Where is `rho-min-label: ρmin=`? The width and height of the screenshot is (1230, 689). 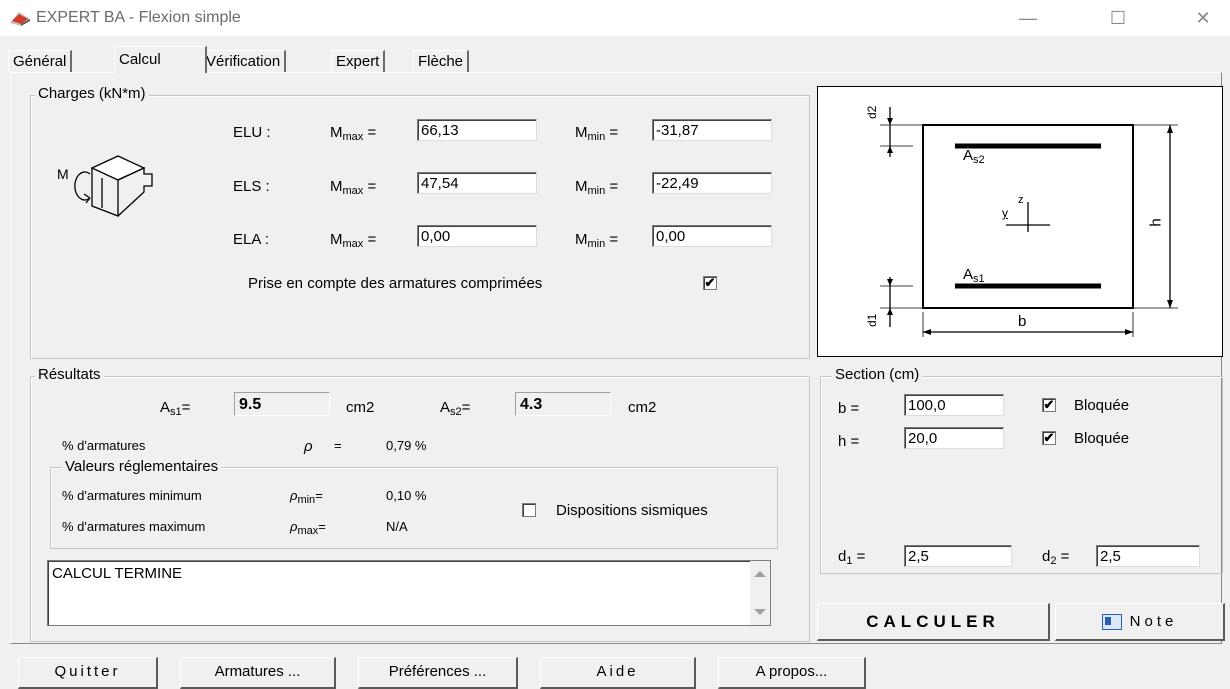 rho-min-label: ρmin= is located at coordinates (306, 497).